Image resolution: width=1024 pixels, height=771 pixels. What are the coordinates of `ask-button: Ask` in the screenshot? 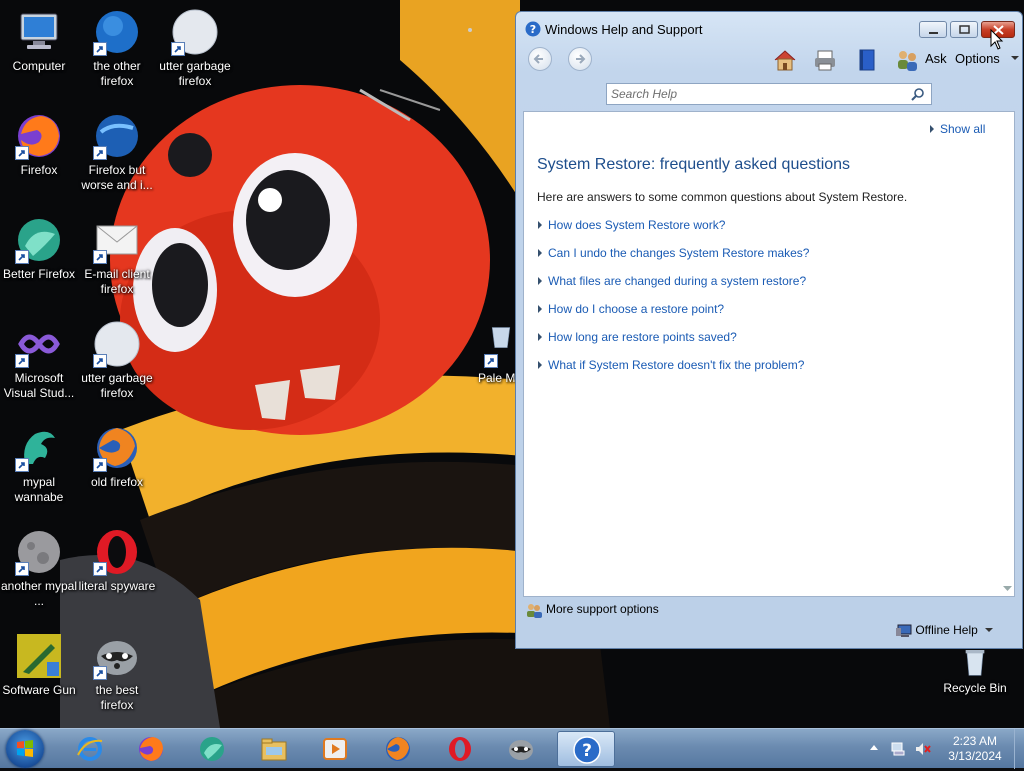 It's located at (936, 58).